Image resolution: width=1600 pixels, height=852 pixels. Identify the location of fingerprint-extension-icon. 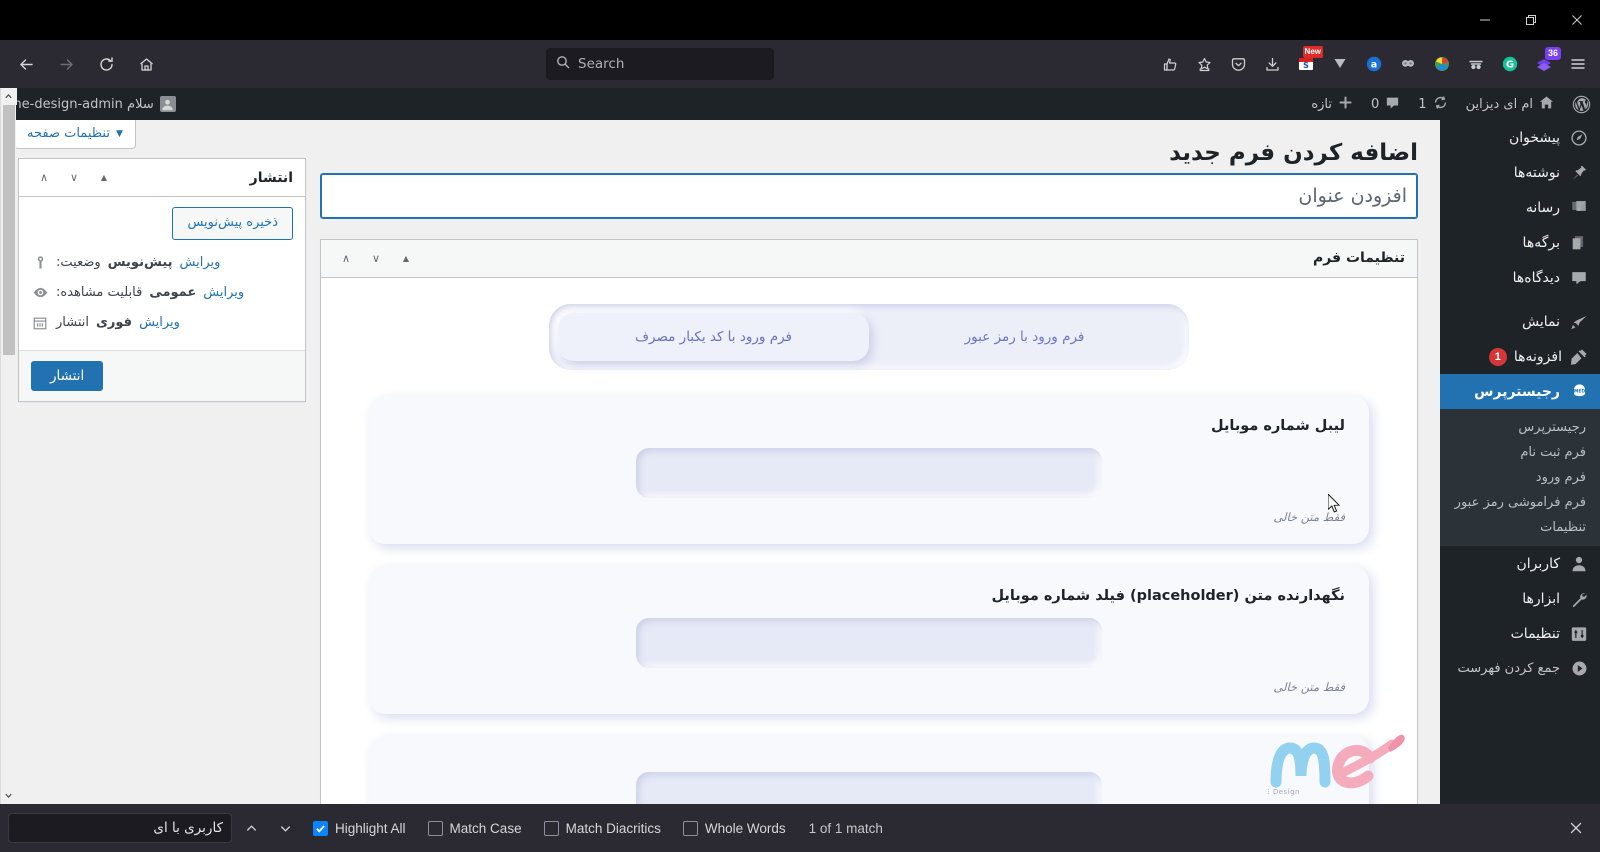
(1170, 64).